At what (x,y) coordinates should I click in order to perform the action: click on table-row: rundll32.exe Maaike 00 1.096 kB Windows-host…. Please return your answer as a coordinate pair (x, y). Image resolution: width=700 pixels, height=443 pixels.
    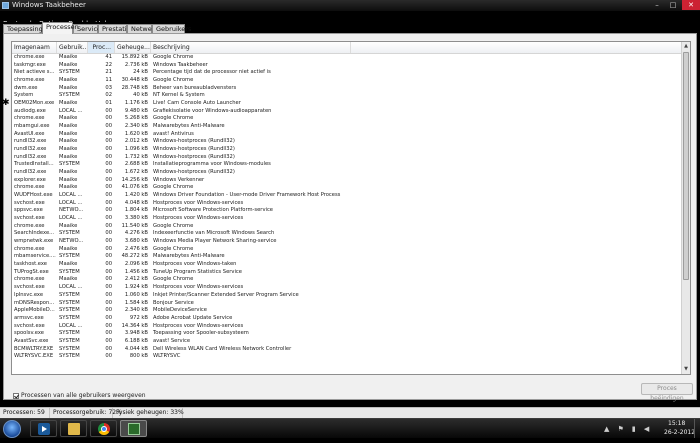
    Looking at the image, I should click on (347, 150).